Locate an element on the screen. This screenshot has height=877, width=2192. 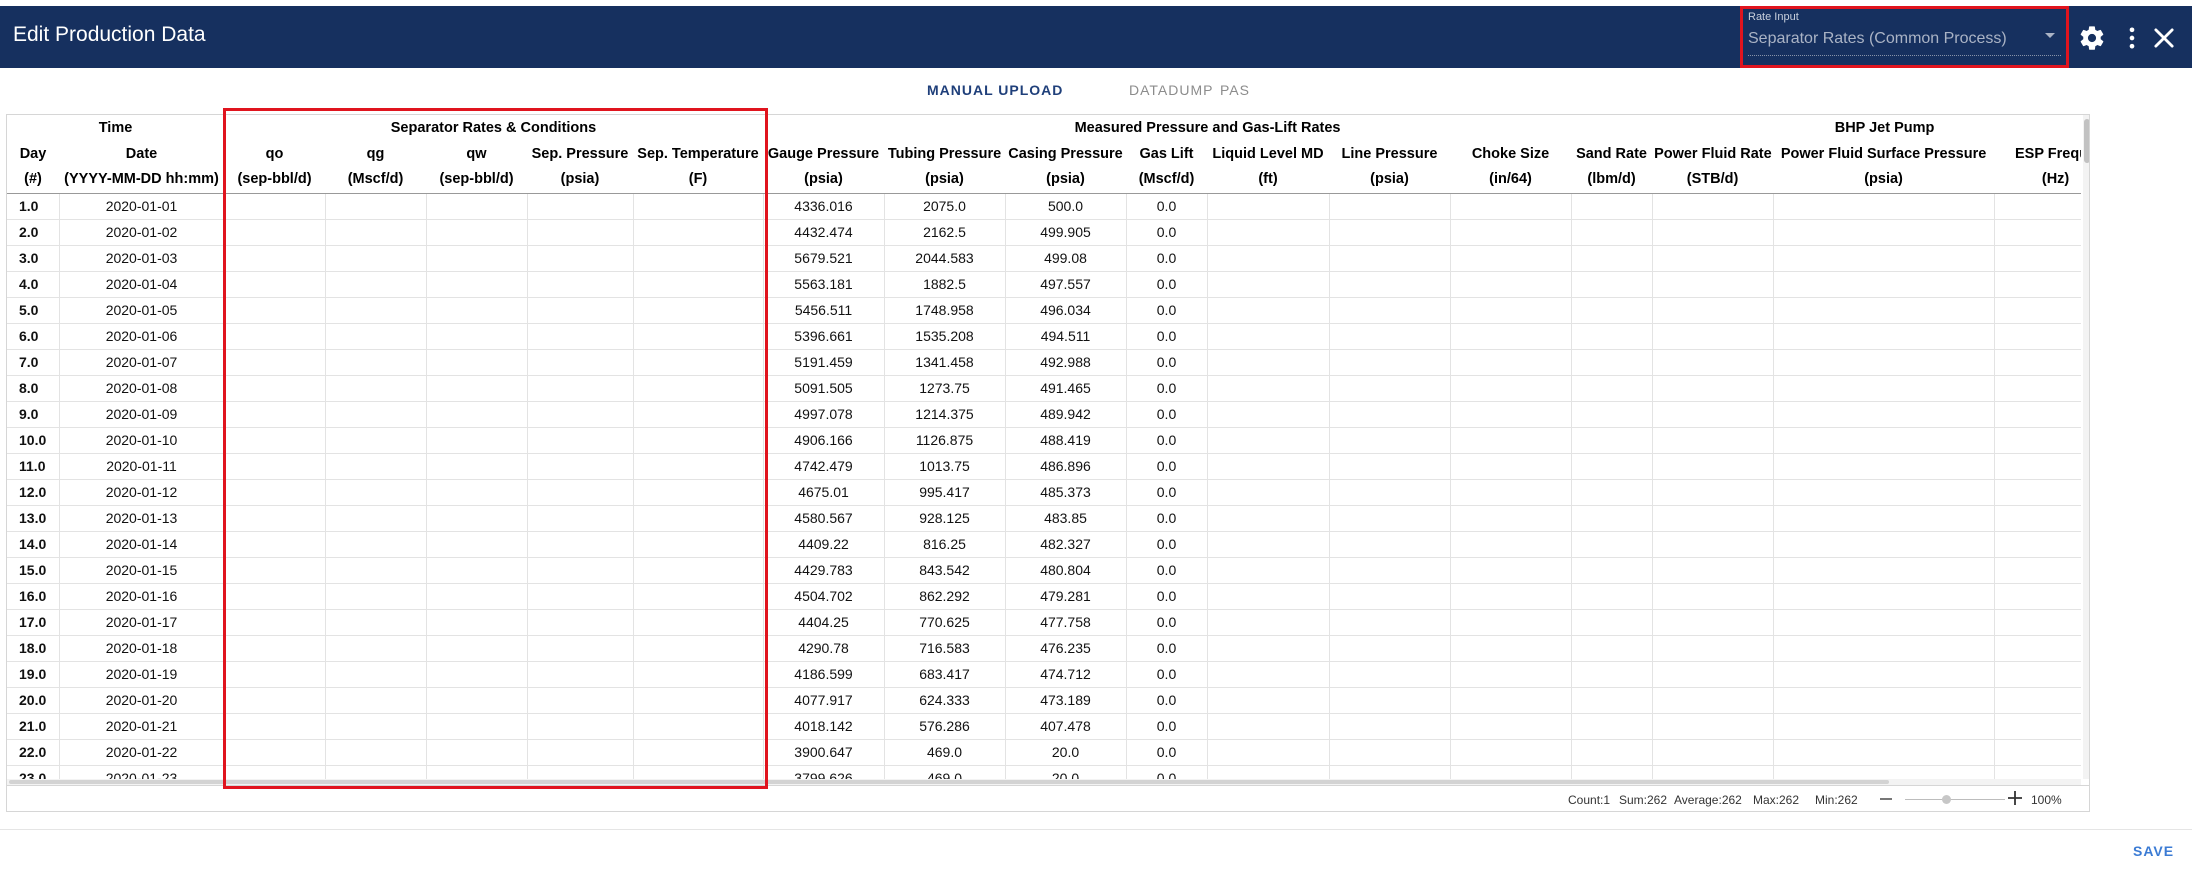
column-header: Sep. Temperature is located at coordinates (698, 154).